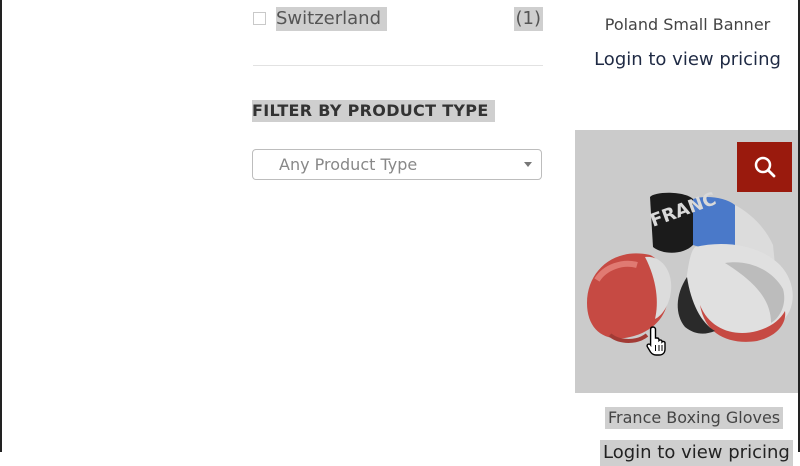 This screenshot has width=800, height=466. I want to click on filter-label: Switzerland, so click(331, 19).